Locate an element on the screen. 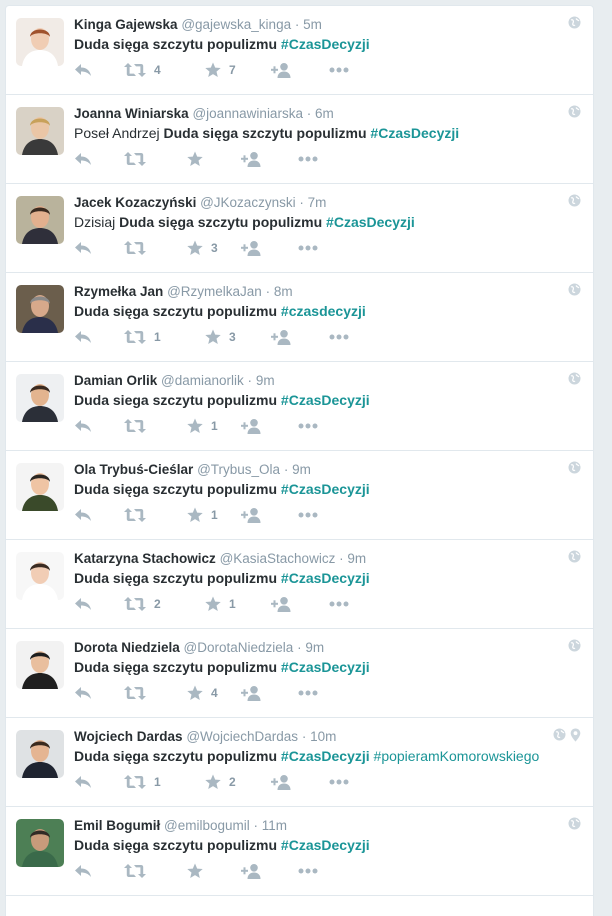 The height and width of the screenshot is (916, 612). user-name: Dorota Niedziela is located at coordinates (127, 647).